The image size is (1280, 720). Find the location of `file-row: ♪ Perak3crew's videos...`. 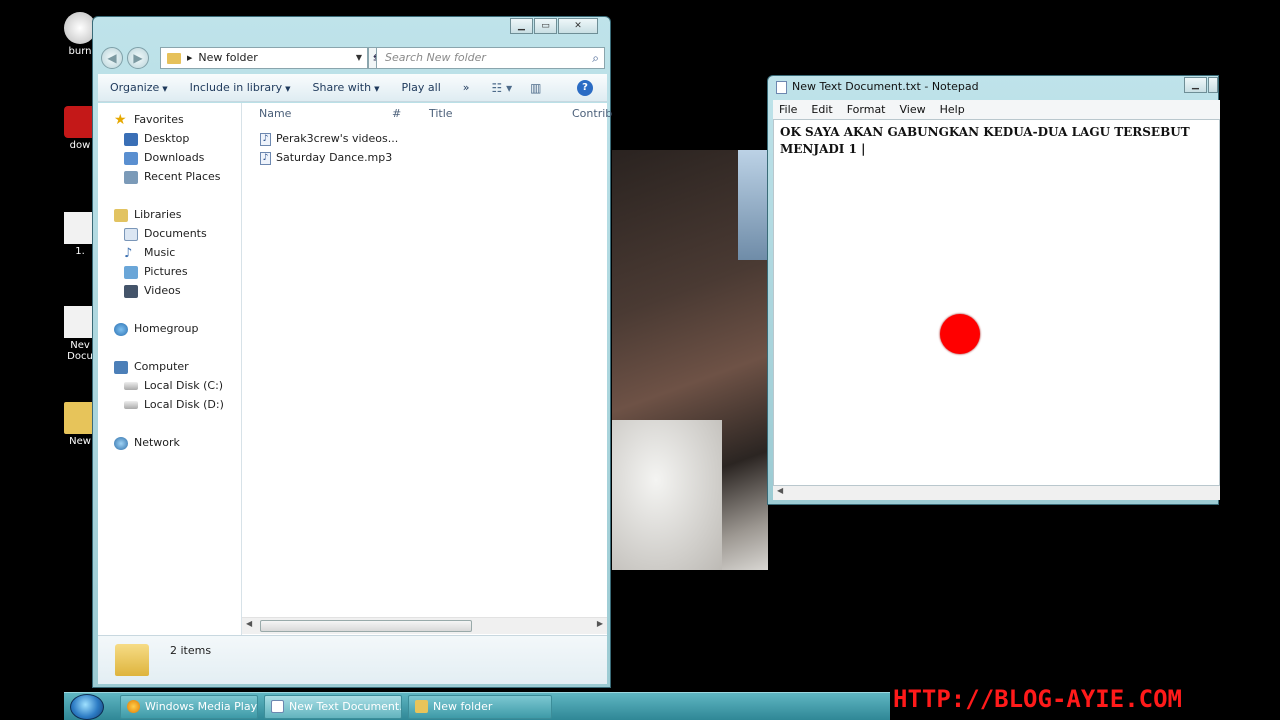

file-row: ♪ Perak3crew's videos... is located at coordinates (329, 139).